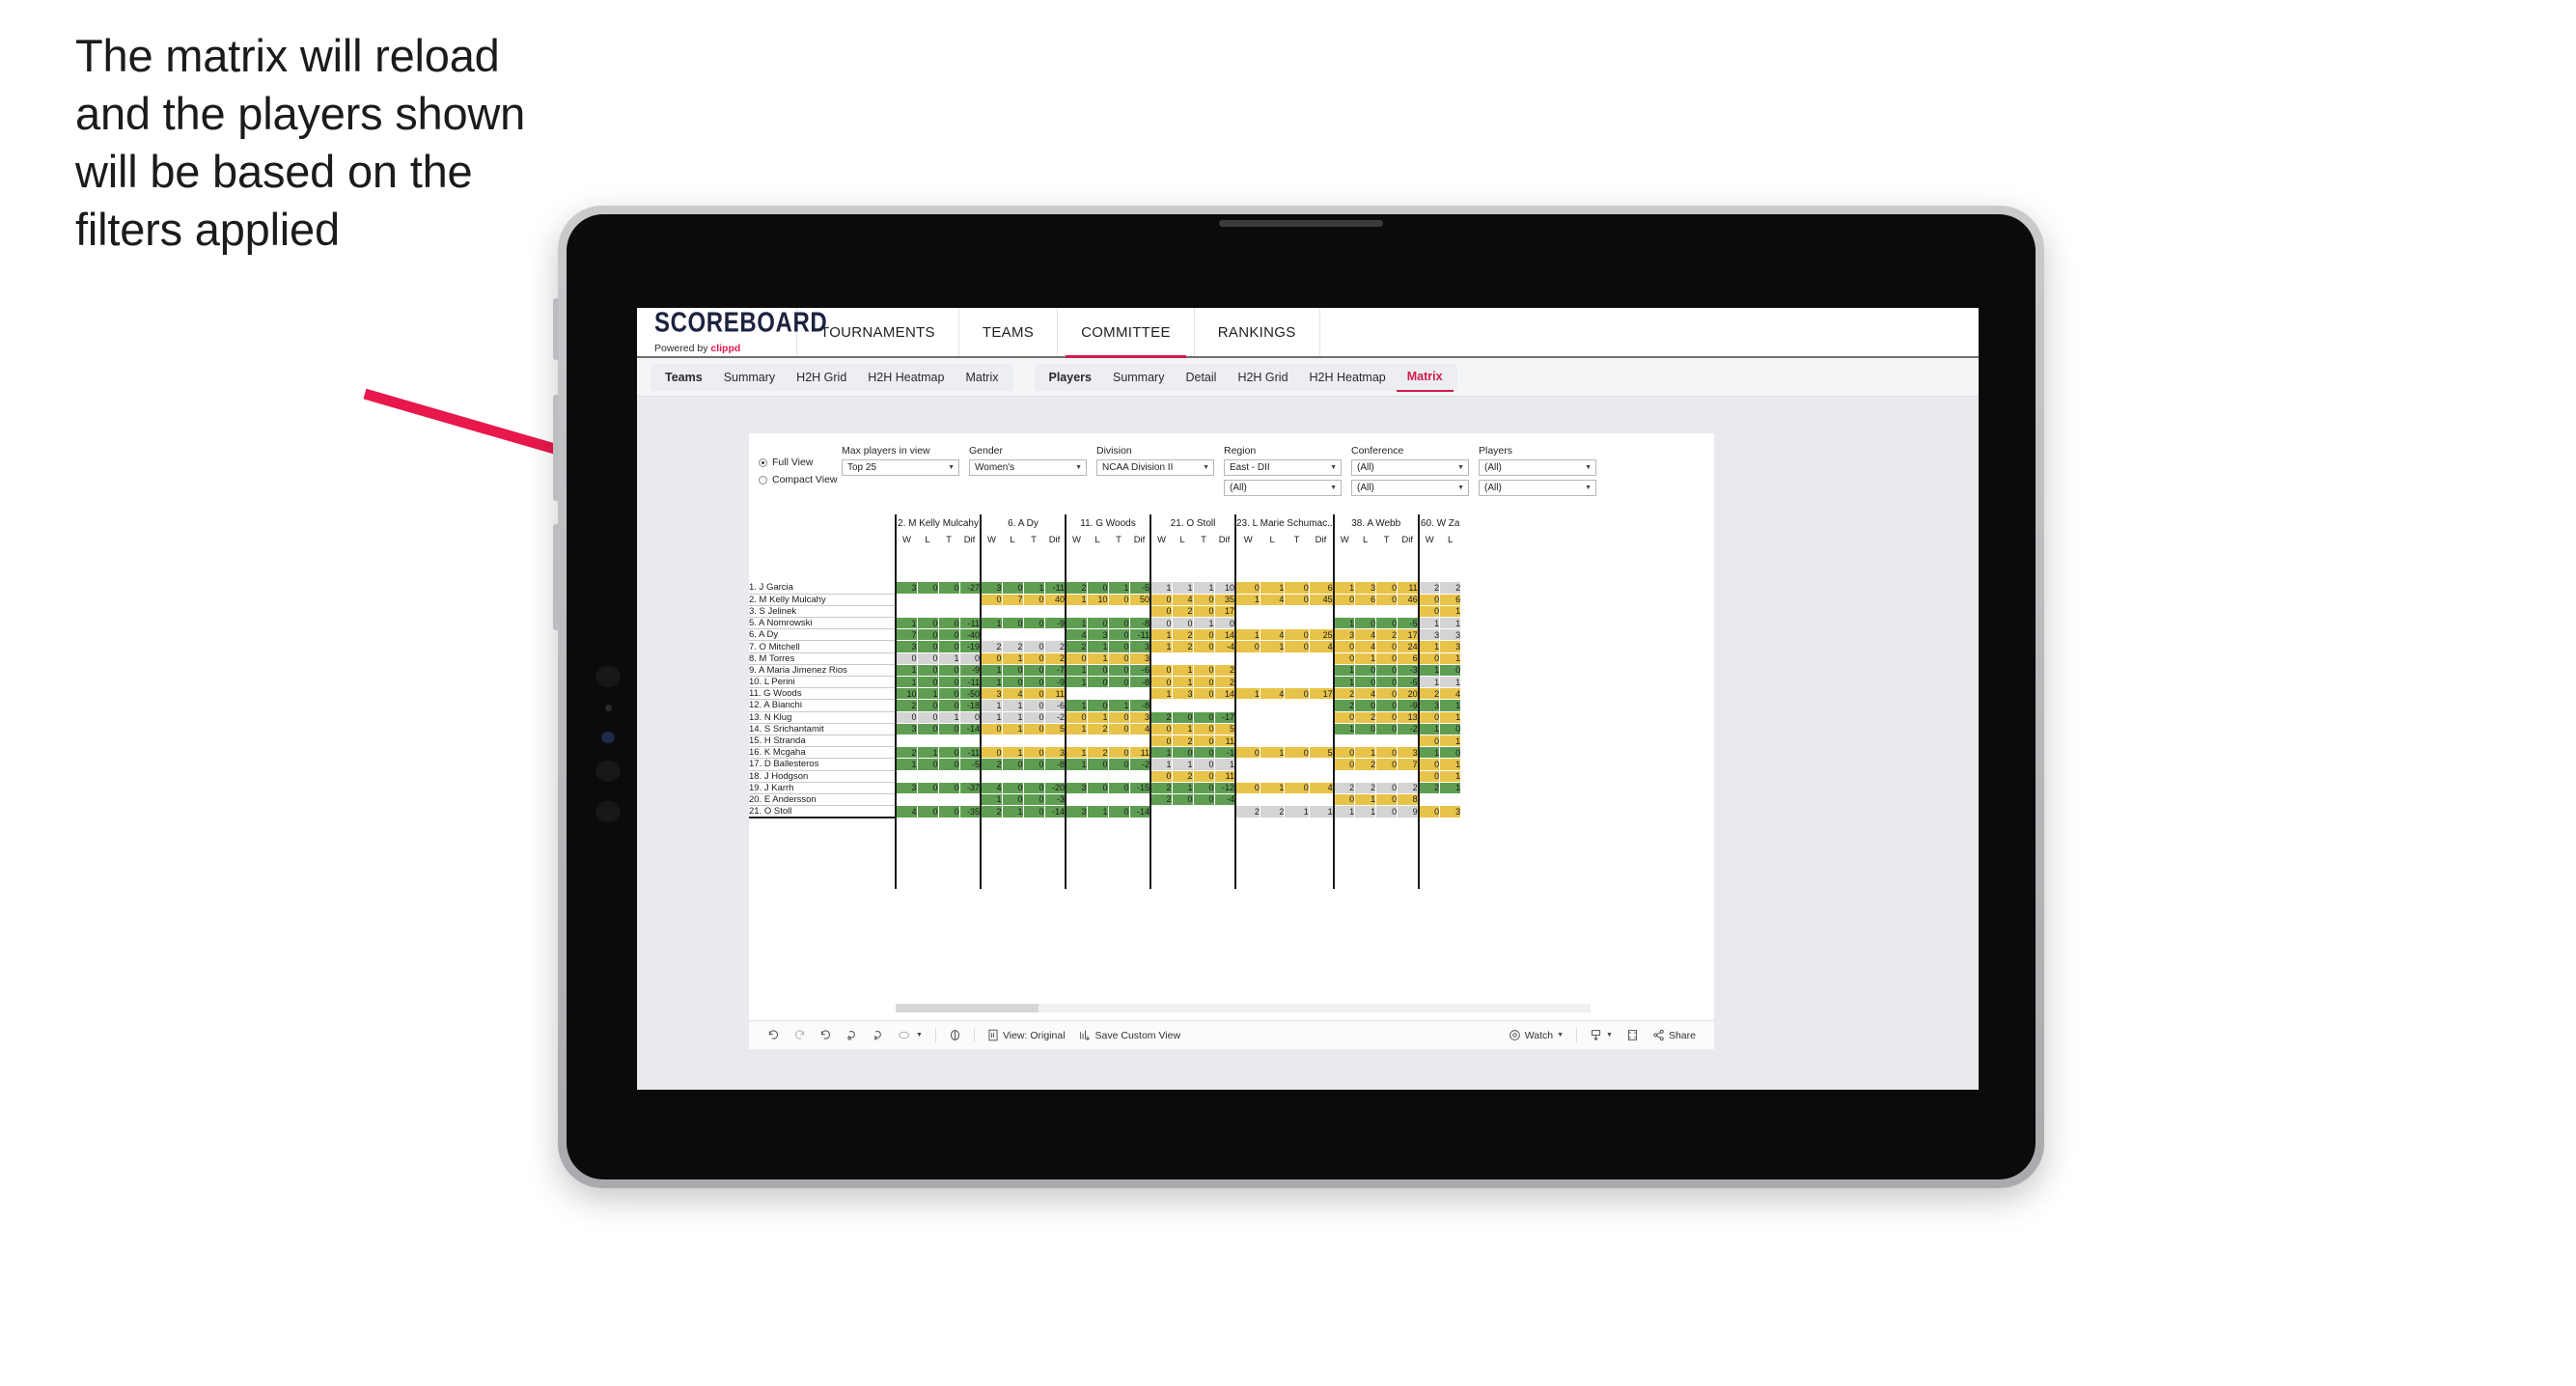  I want to click on view-original-button: View: Original, so click(1026, 1035).